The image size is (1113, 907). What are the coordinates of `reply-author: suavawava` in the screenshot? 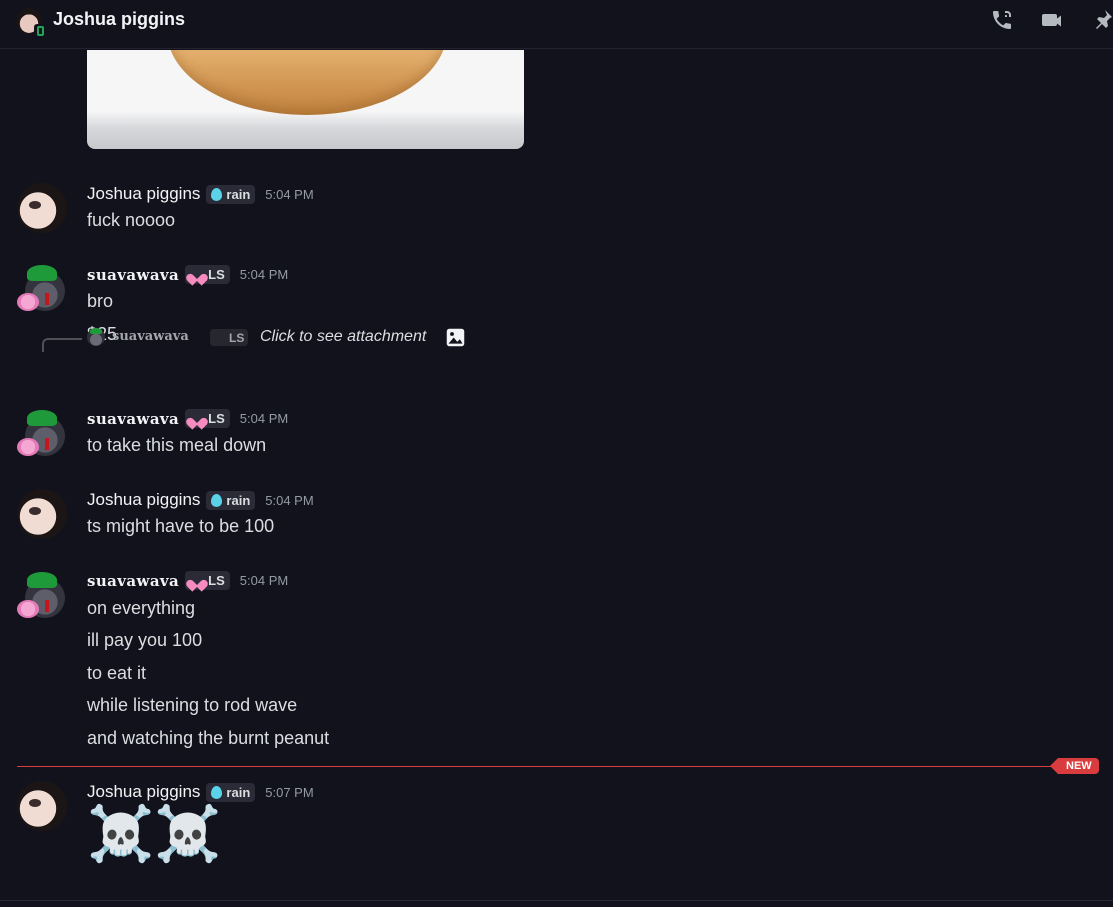 It's located at (150, 336).